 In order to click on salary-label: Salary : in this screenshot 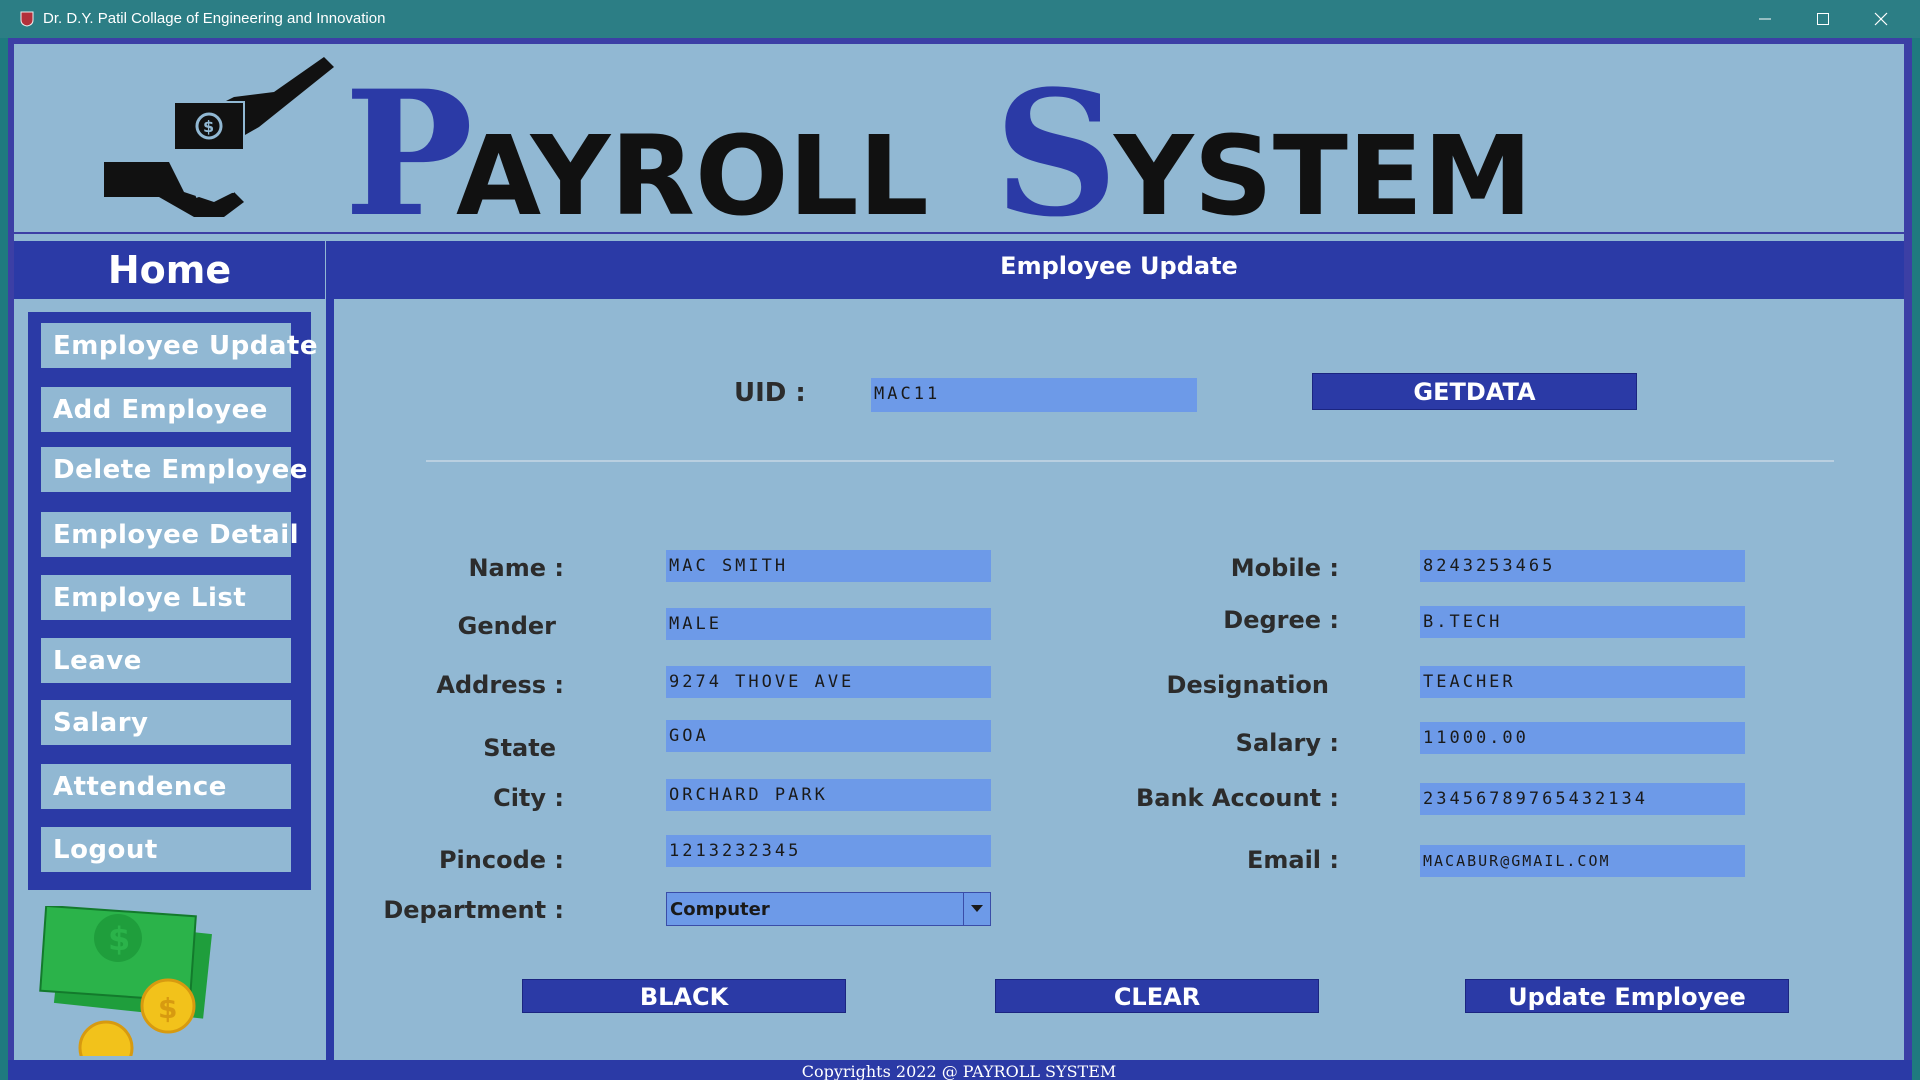, I will do `click(1287, 743)`.